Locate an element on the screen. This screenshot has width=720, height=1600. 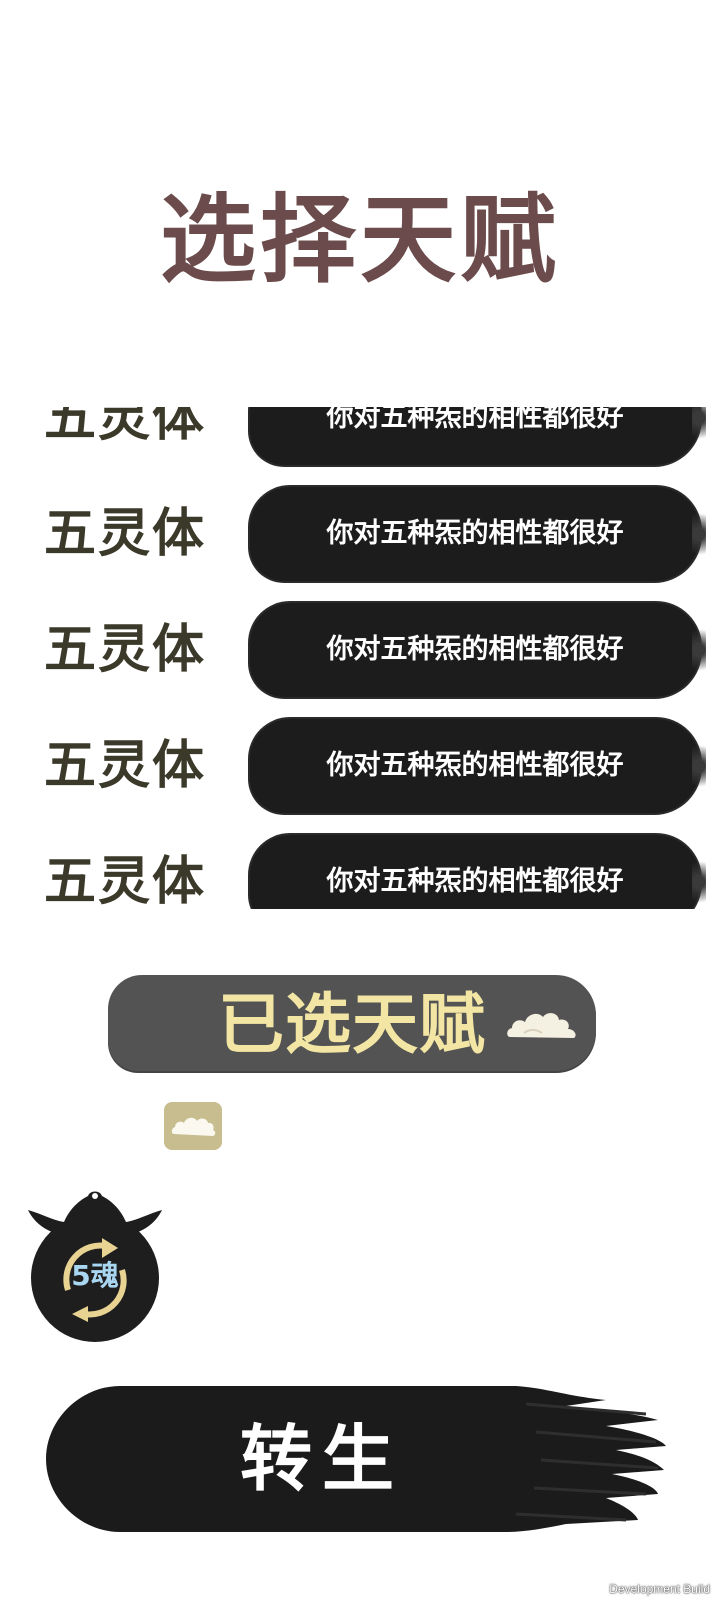
reborn-button: 转生 is located at coordinates (356, 1459).